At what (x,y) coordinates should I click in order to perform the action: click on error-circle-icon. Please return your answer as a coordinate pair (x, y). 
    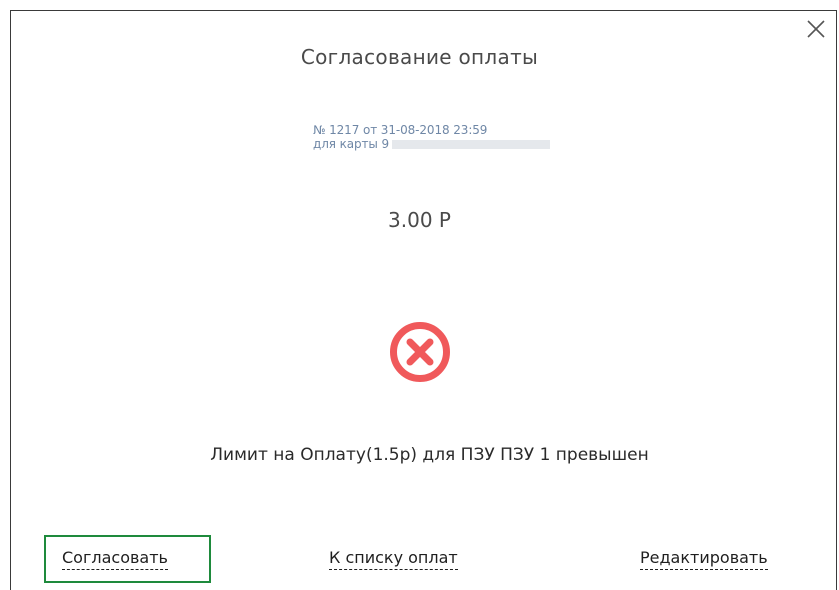
    Looking at the image, I should click on (420, 352).